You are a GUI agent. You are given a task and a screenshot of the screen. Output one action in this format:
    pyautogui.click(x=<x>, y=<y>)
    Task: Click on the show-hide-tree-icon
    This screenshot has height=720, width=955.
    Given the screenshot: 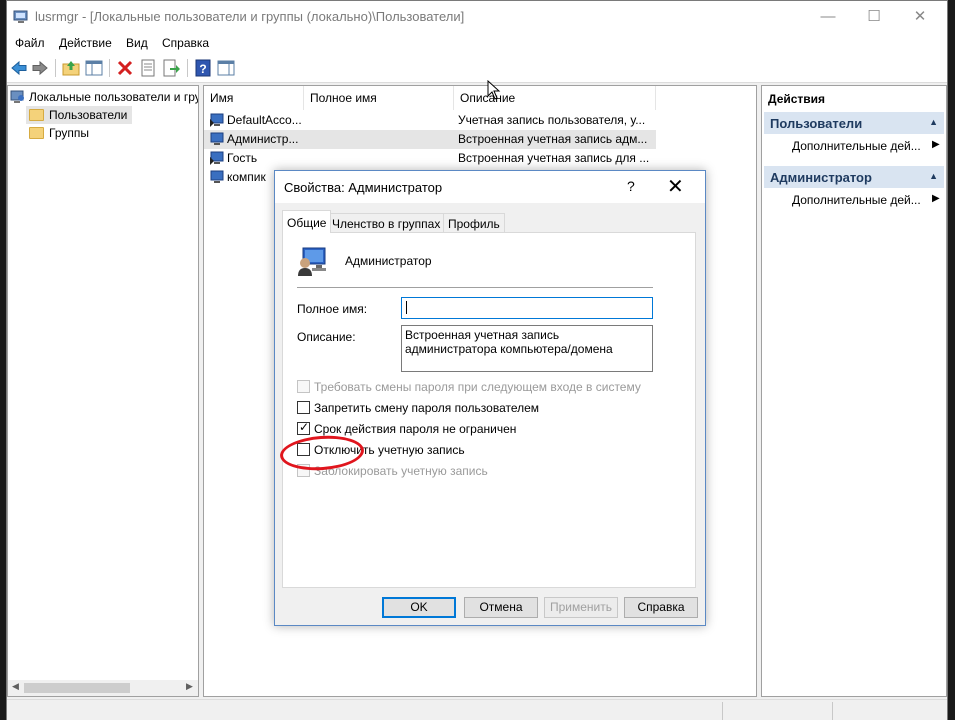 What is the action you would take?
    pyautogui.click(x=94, y=68)
    